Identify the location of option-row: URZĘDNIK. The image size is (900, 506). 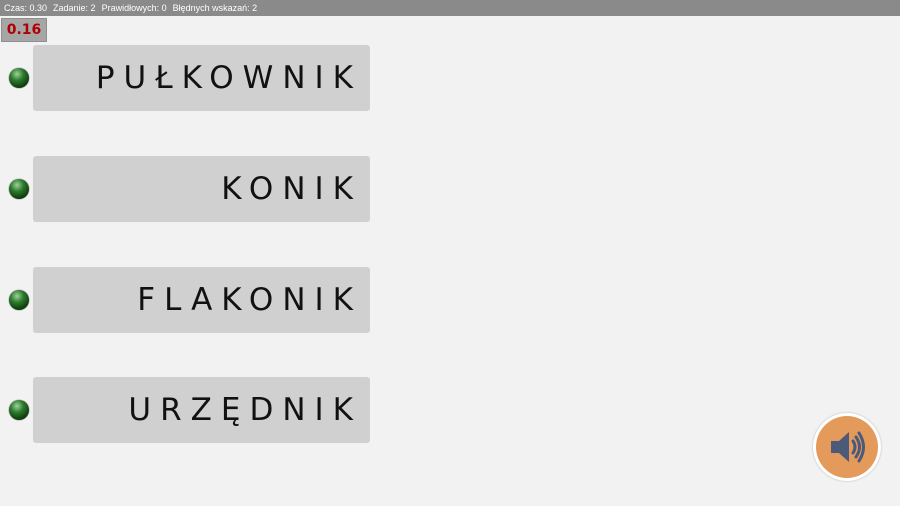
(190, 410).